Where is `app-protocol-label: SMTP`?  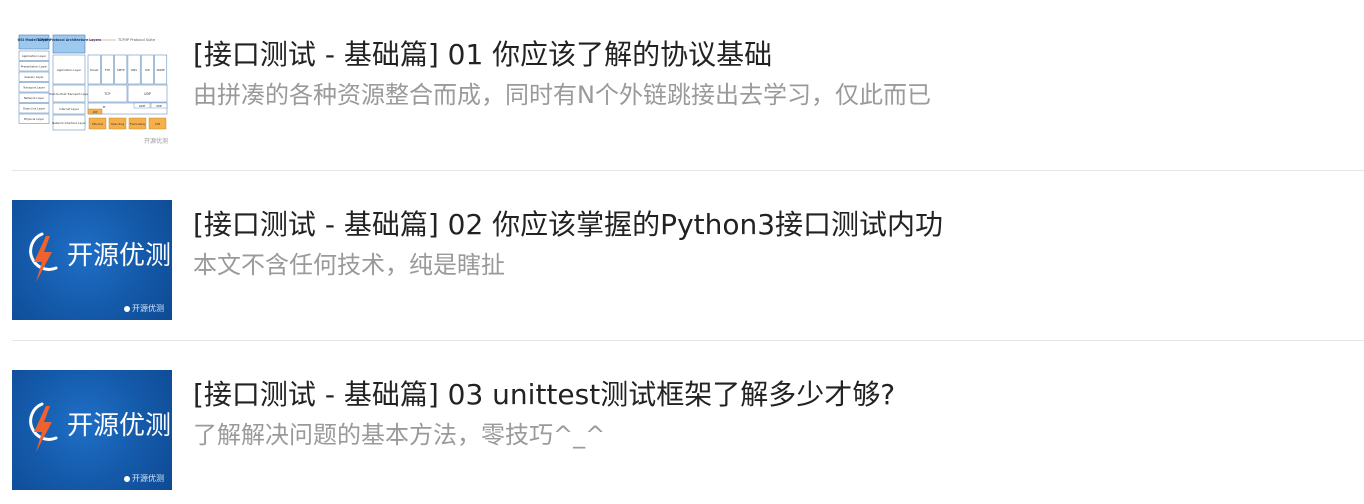
app-protocol-label: SMTP is located at coordinates (121, 70).